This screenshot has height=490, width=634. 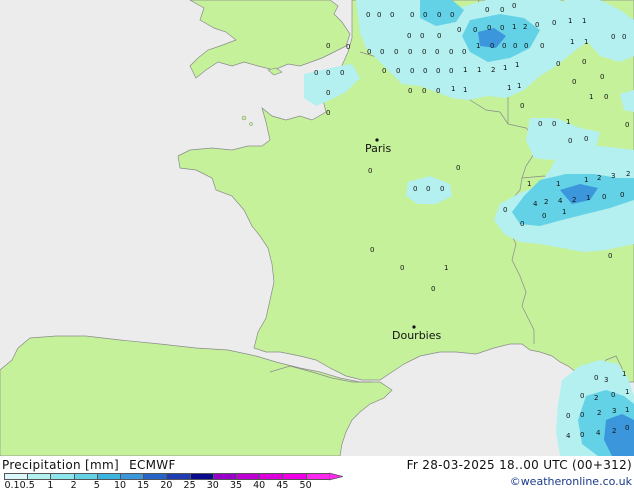 What do you see at coordinates (120, 485) in the screenshot?
I see `scale-tick-label: 10` at bounding box center [120, 485].